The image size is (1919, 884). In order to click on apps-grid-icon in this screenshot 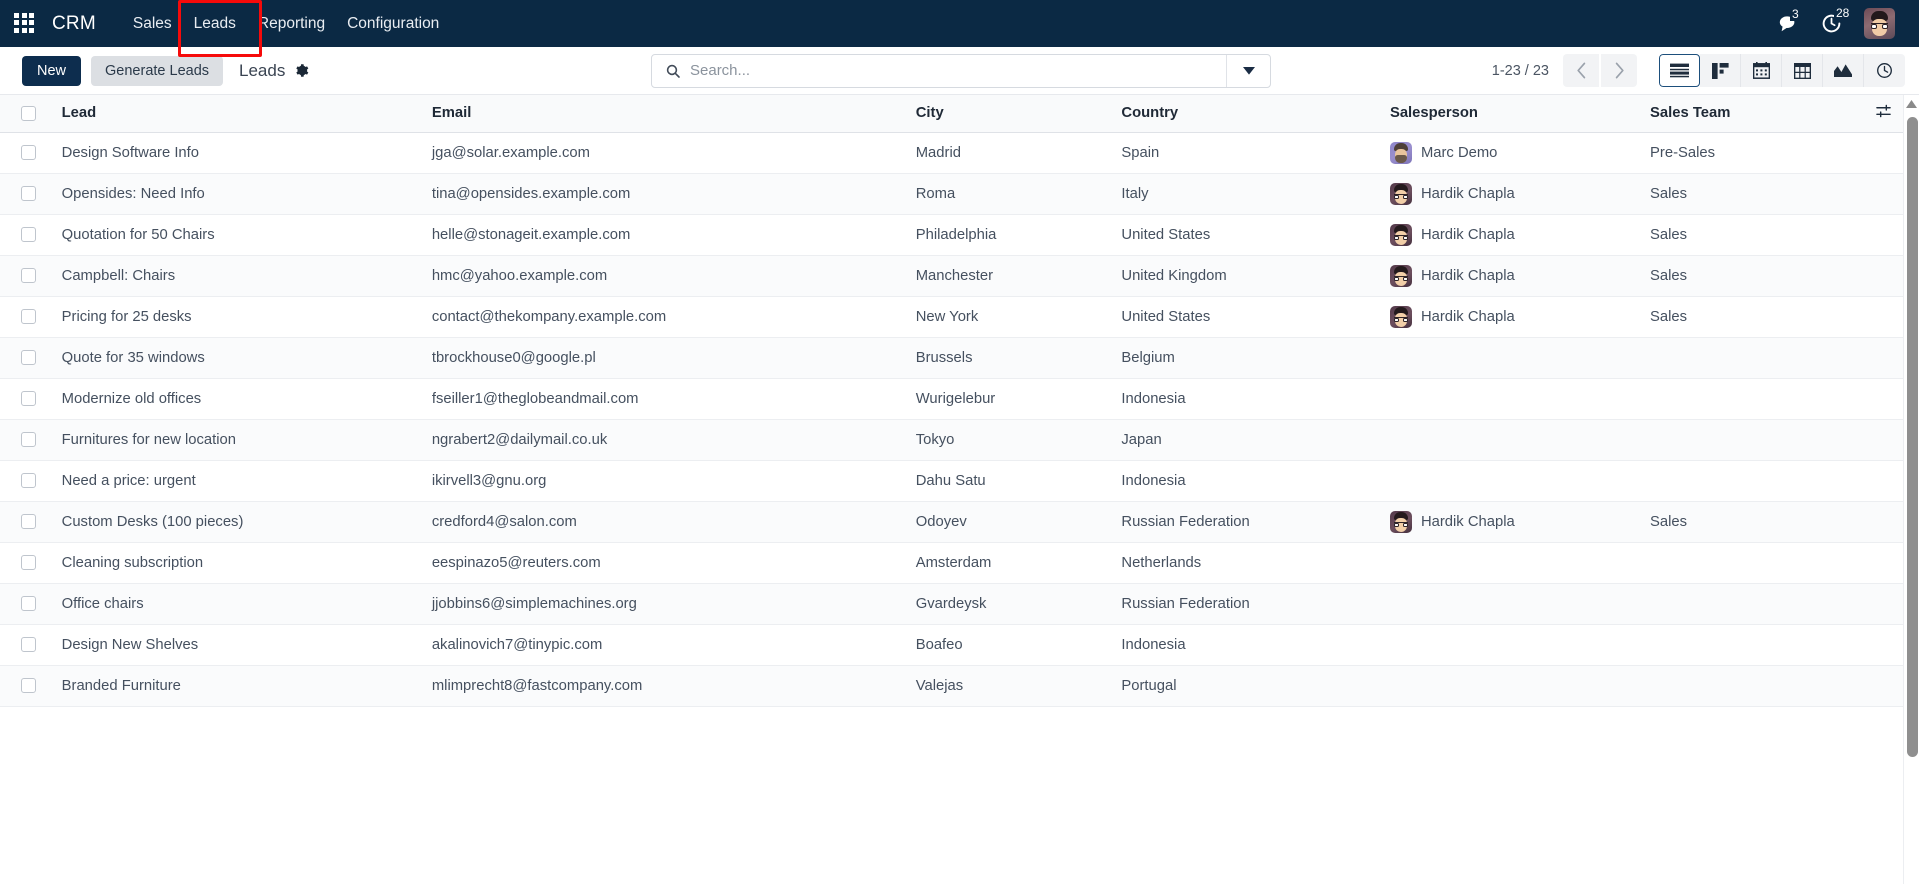, I will do `click(25, 23)`.